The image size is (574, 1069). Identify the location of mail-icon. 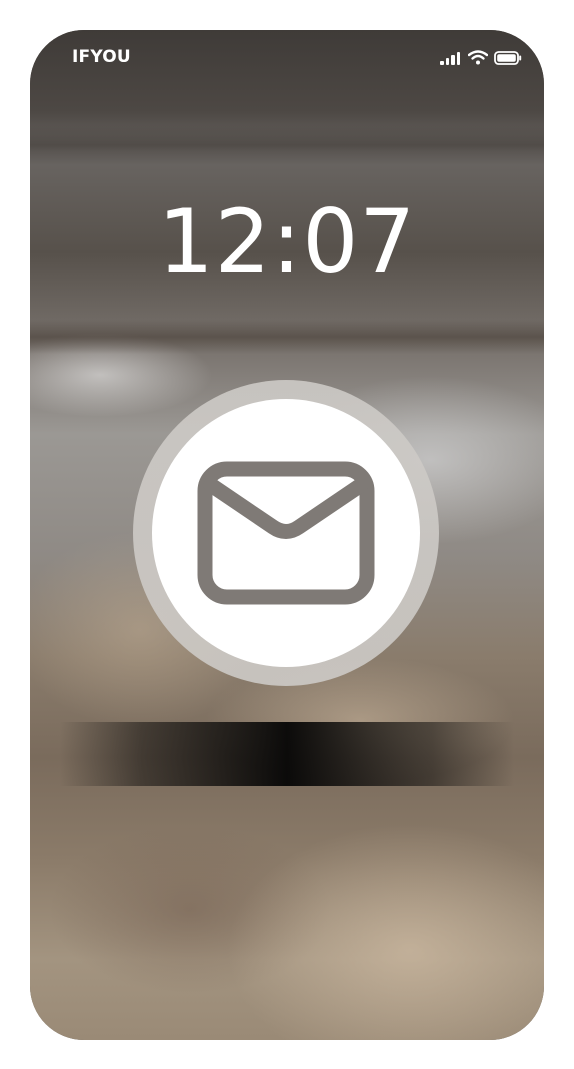
(286, 533).